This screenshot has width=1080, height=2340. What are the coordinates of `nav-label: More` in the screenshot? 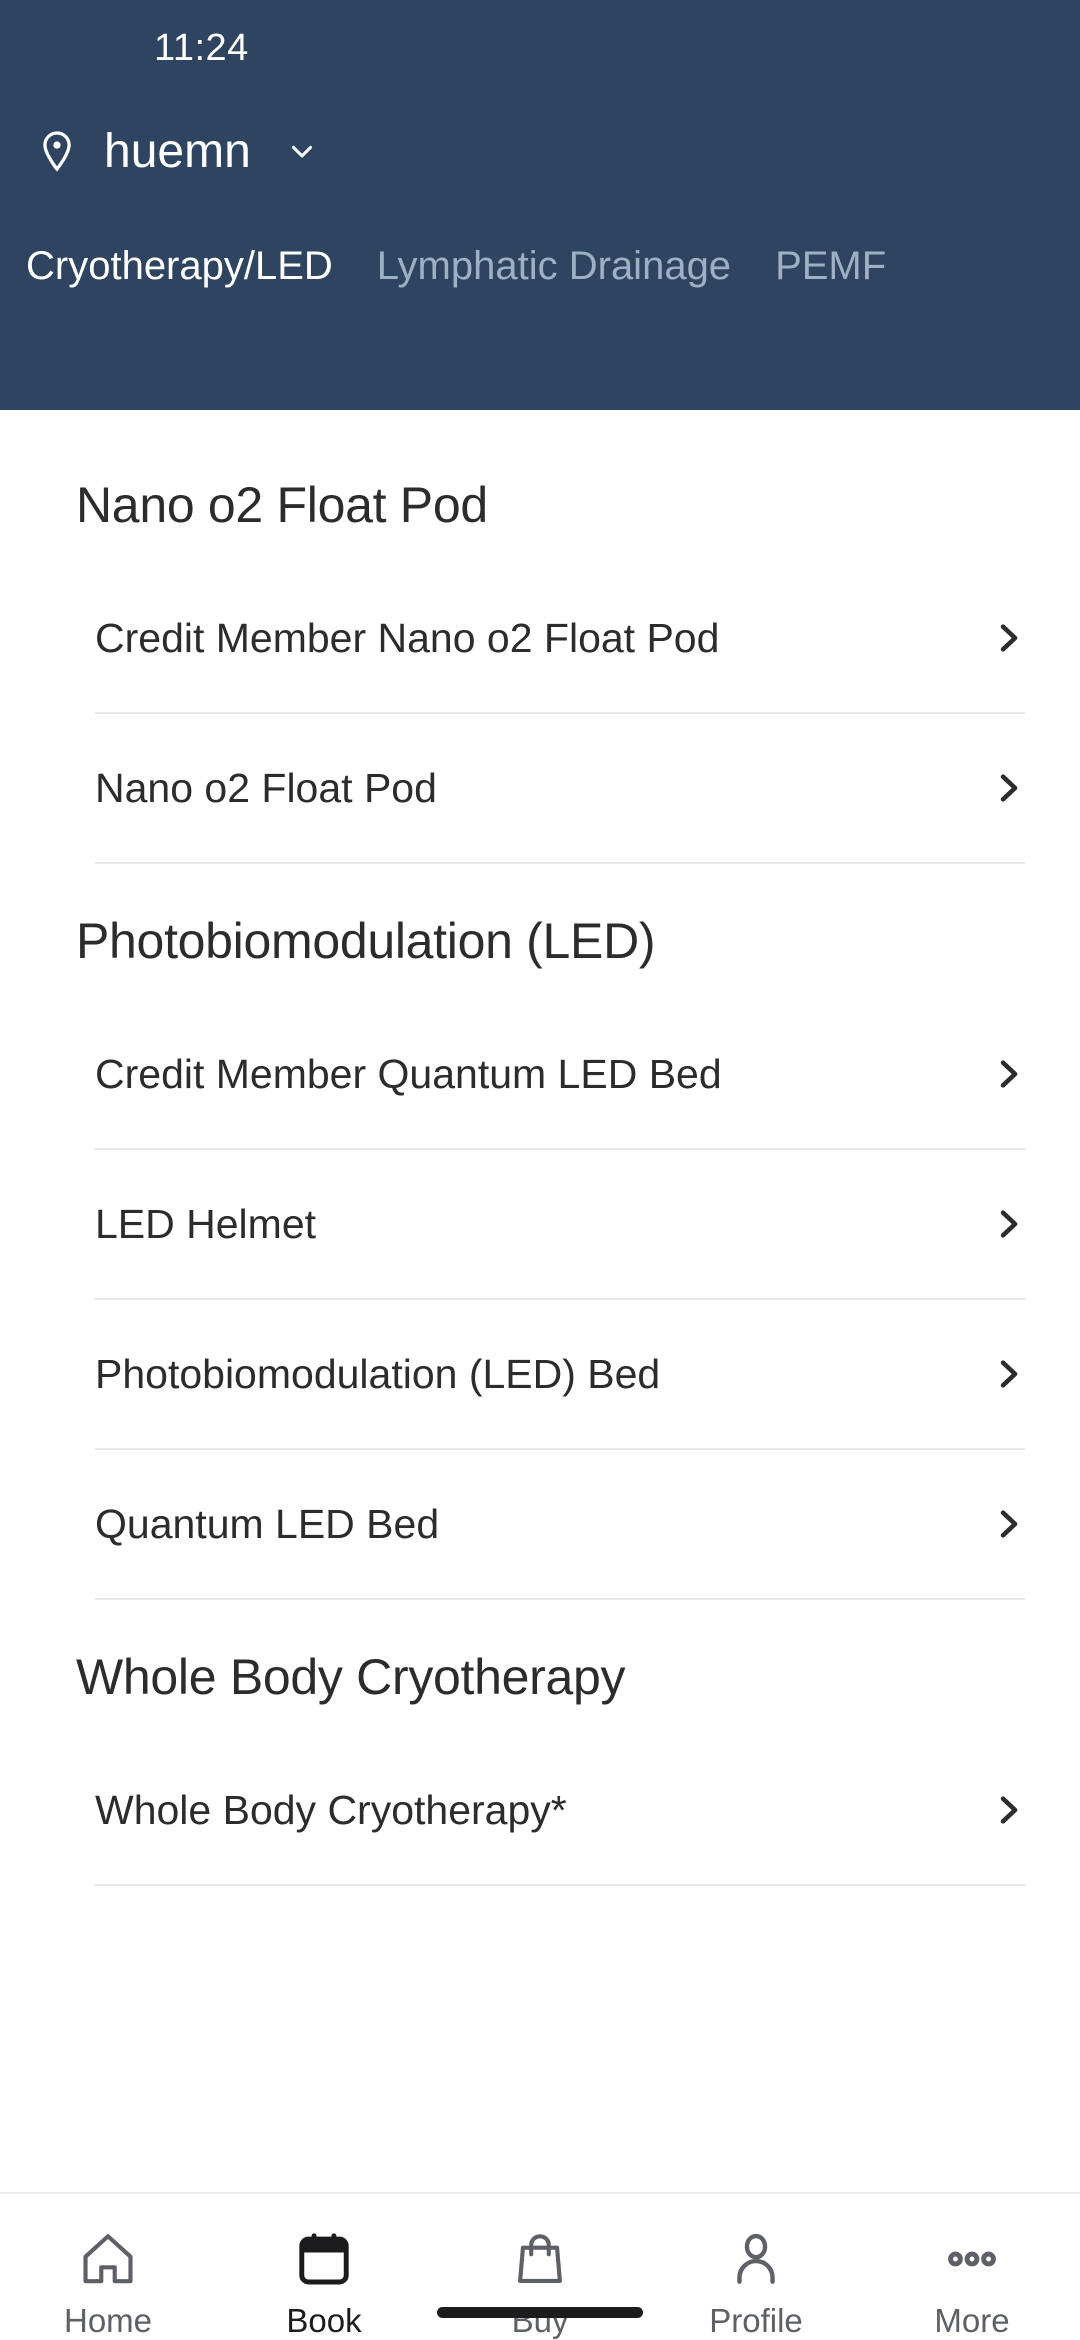 It's located at (972, 2320).